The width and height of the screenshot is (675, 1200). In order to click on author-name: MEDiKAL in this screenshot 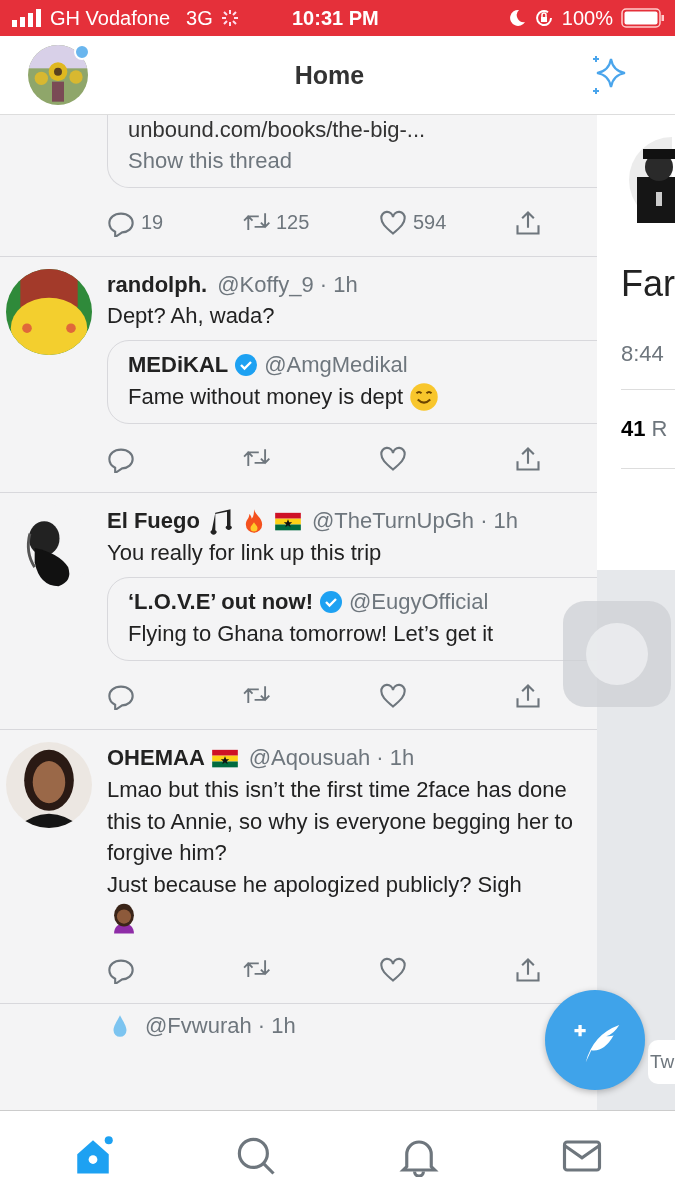, I will do `click(178, 365)`.